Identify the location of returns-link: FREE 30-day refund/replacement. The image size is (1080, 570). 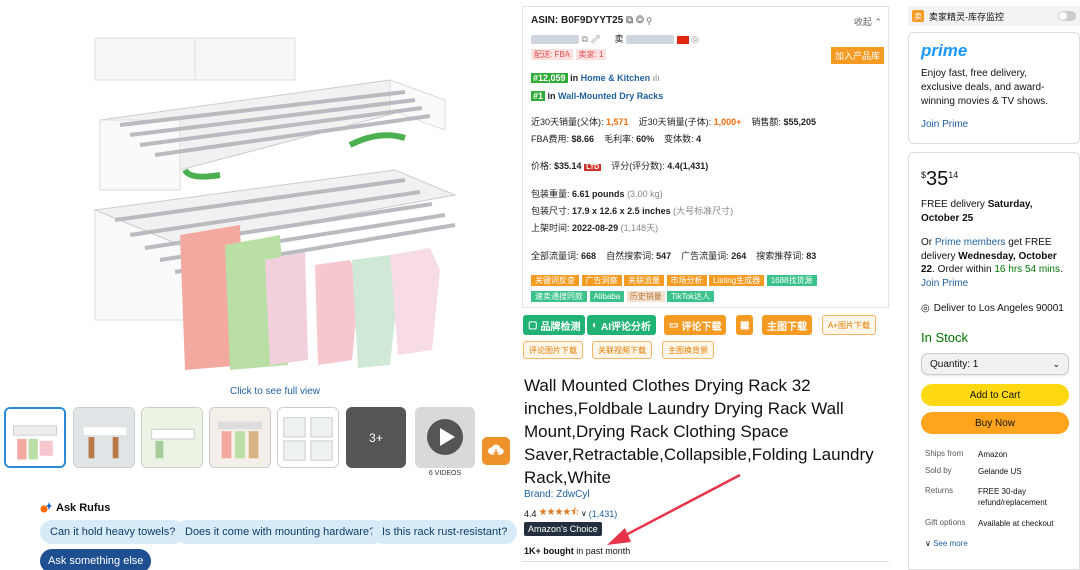
(1025, 497).